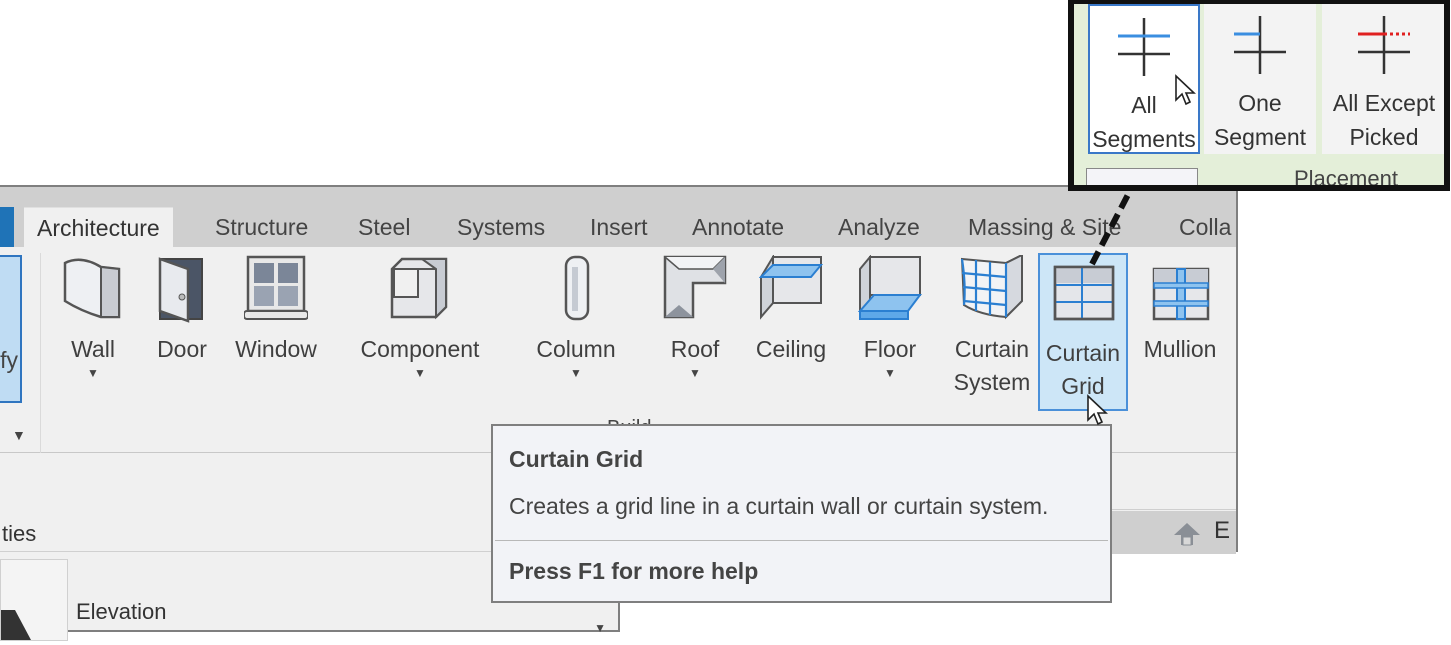 The width and height of the screenshot is (1451, 645). I want to click on curtain-system-button: Curtain System, so click(992, 323).